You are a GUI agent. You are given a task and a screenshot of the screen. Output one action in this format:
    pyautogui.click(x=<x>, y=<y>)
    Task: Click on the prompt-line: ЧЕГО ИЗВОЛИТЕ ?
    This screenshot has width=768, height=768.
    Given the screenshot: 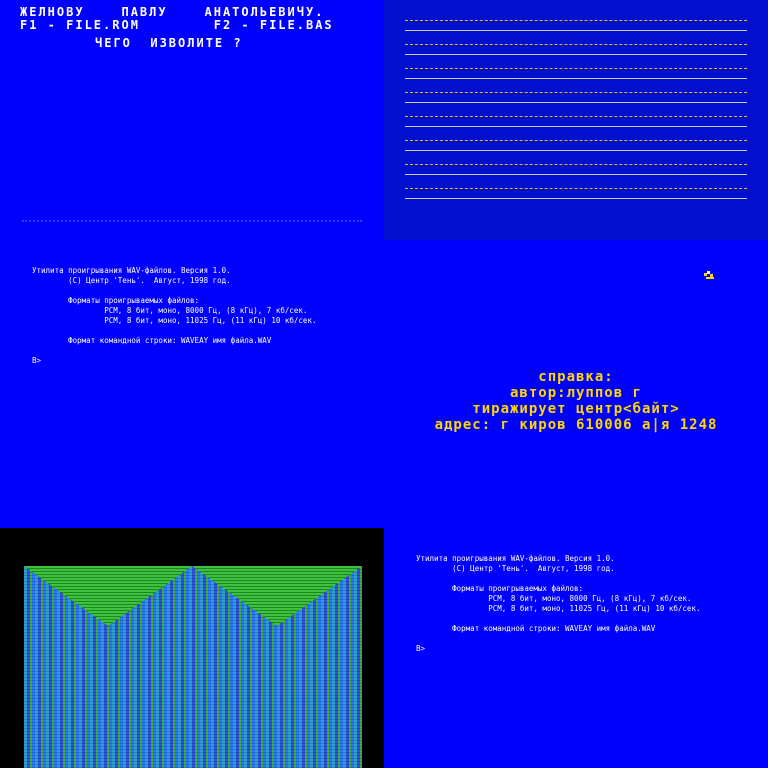 What is the action you would take?
    pyautogui.click(x=169, y=43)
    